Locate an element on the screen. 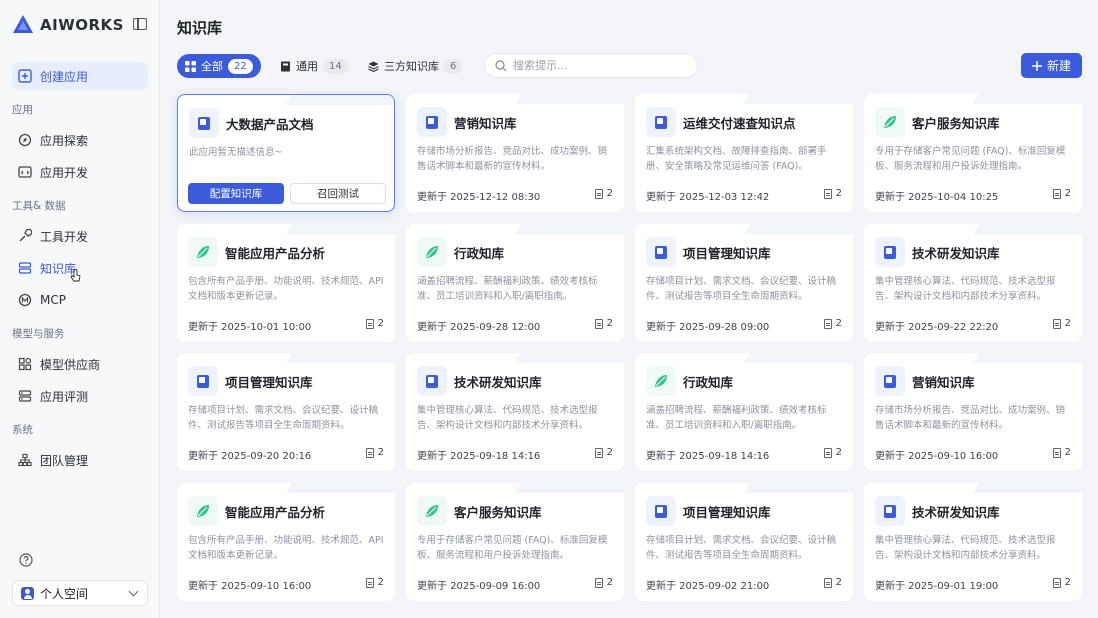 The width and height of the screenshot is (1098, 618). updated-timestamp: 更新于 2025-09-02 21:00 is located at coordinates (708, 586).